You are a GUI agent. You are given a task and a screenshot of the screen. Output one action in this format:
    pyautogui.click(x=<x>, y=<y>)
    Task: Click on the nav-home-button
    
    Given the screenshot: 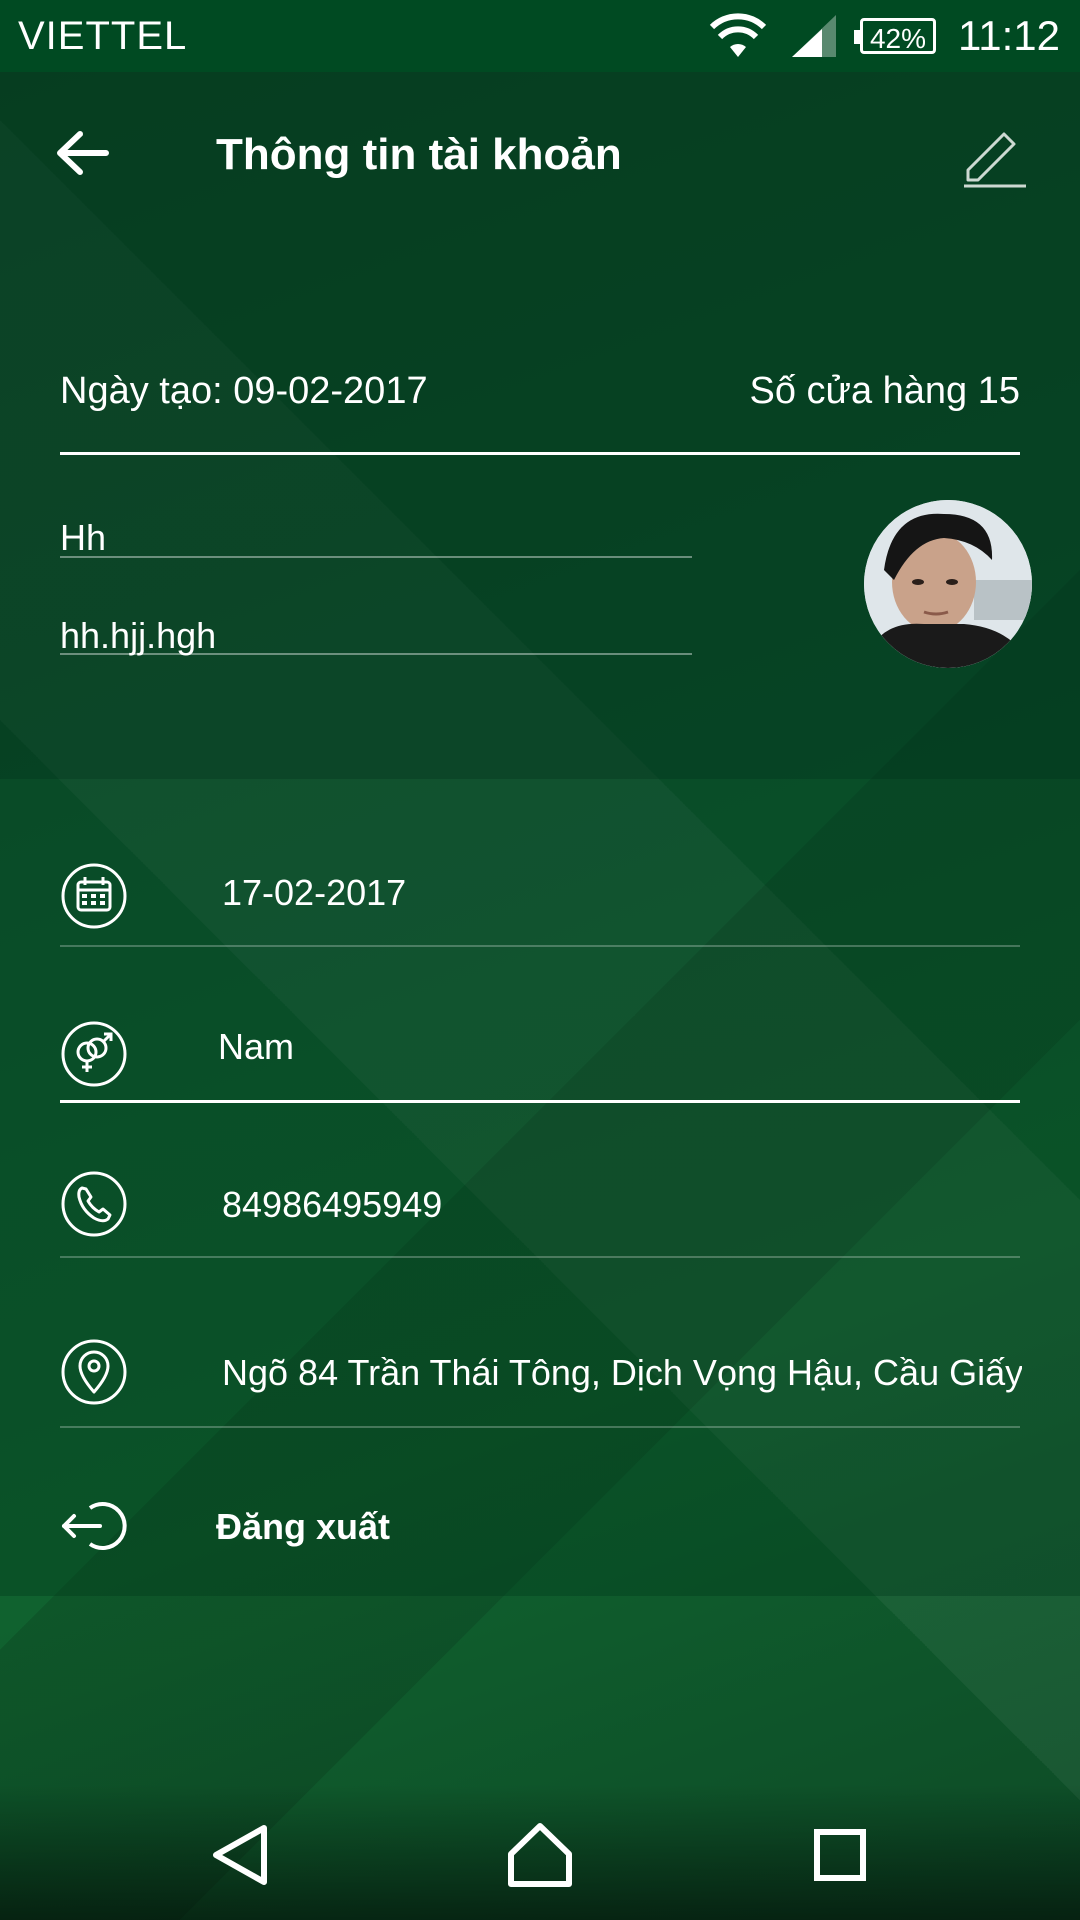 What is the action you would take?
    pyautogui.click(x=540, y=1855)
    